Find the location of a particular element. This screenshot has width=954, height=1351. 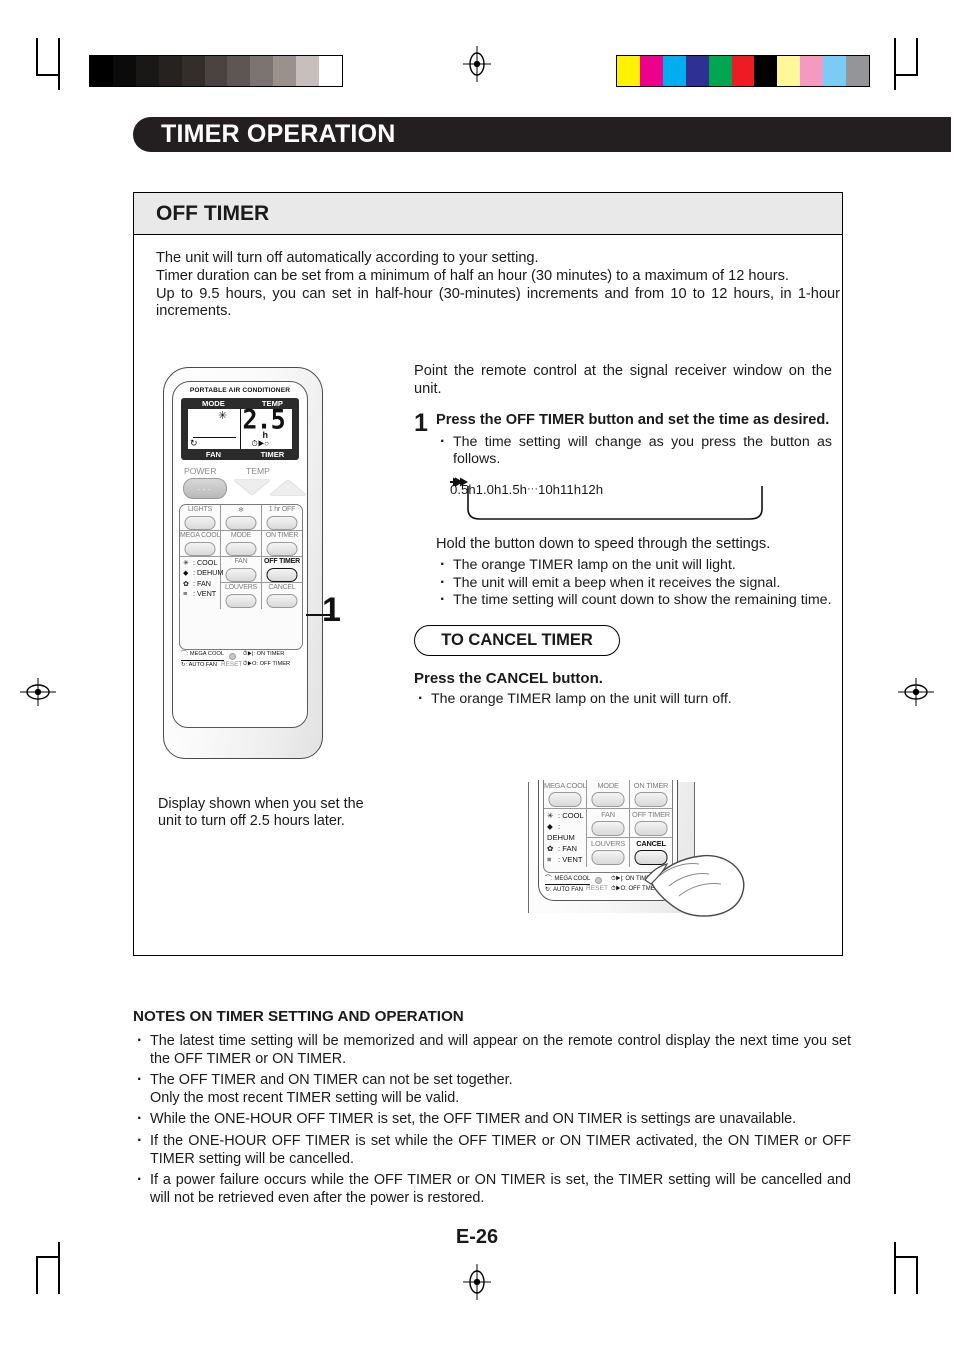

to-cancel-timer-badge: TO CANCEL TIMER is located at coordinates (517, 641).